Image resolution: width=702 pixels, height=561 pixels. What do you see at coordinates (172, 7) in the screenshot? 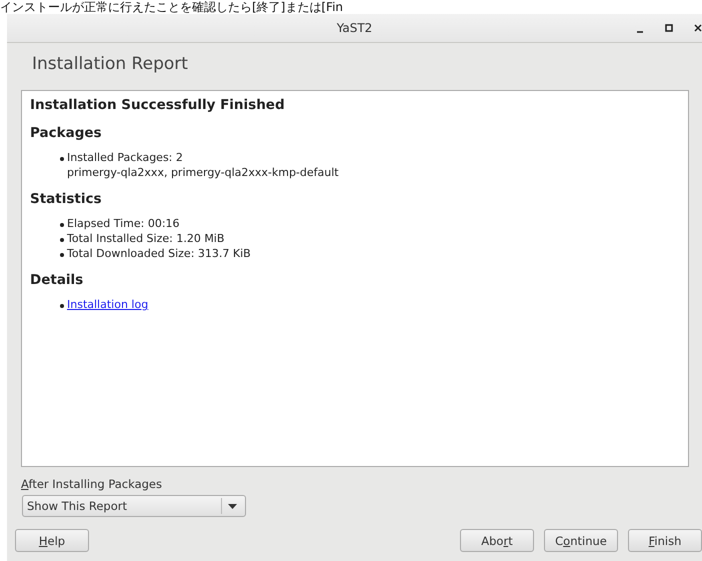
I see `caption-text: インストールが正常に行えたことを確認したら[終了]または[Fin` at bounding box center [172, 7].